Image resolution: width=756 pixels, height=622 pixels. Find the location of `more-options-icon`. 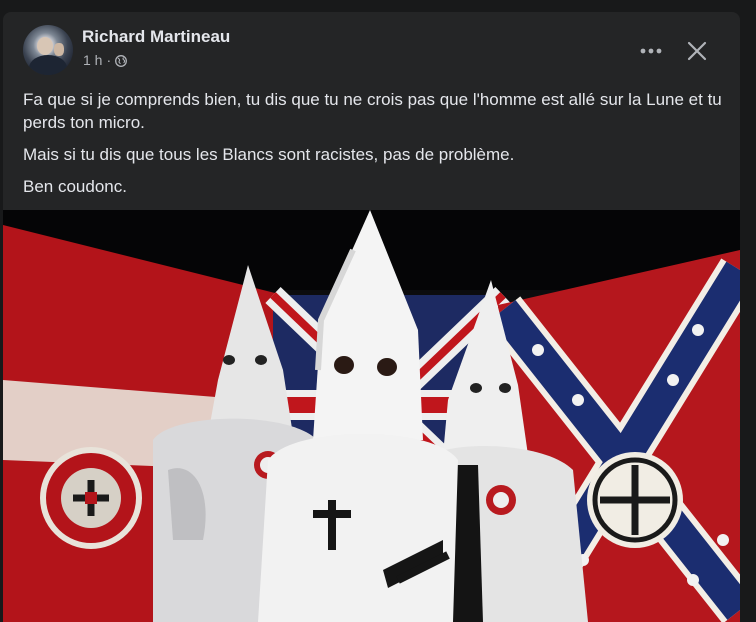

more-options-icon is located at coordinates (651, 51).